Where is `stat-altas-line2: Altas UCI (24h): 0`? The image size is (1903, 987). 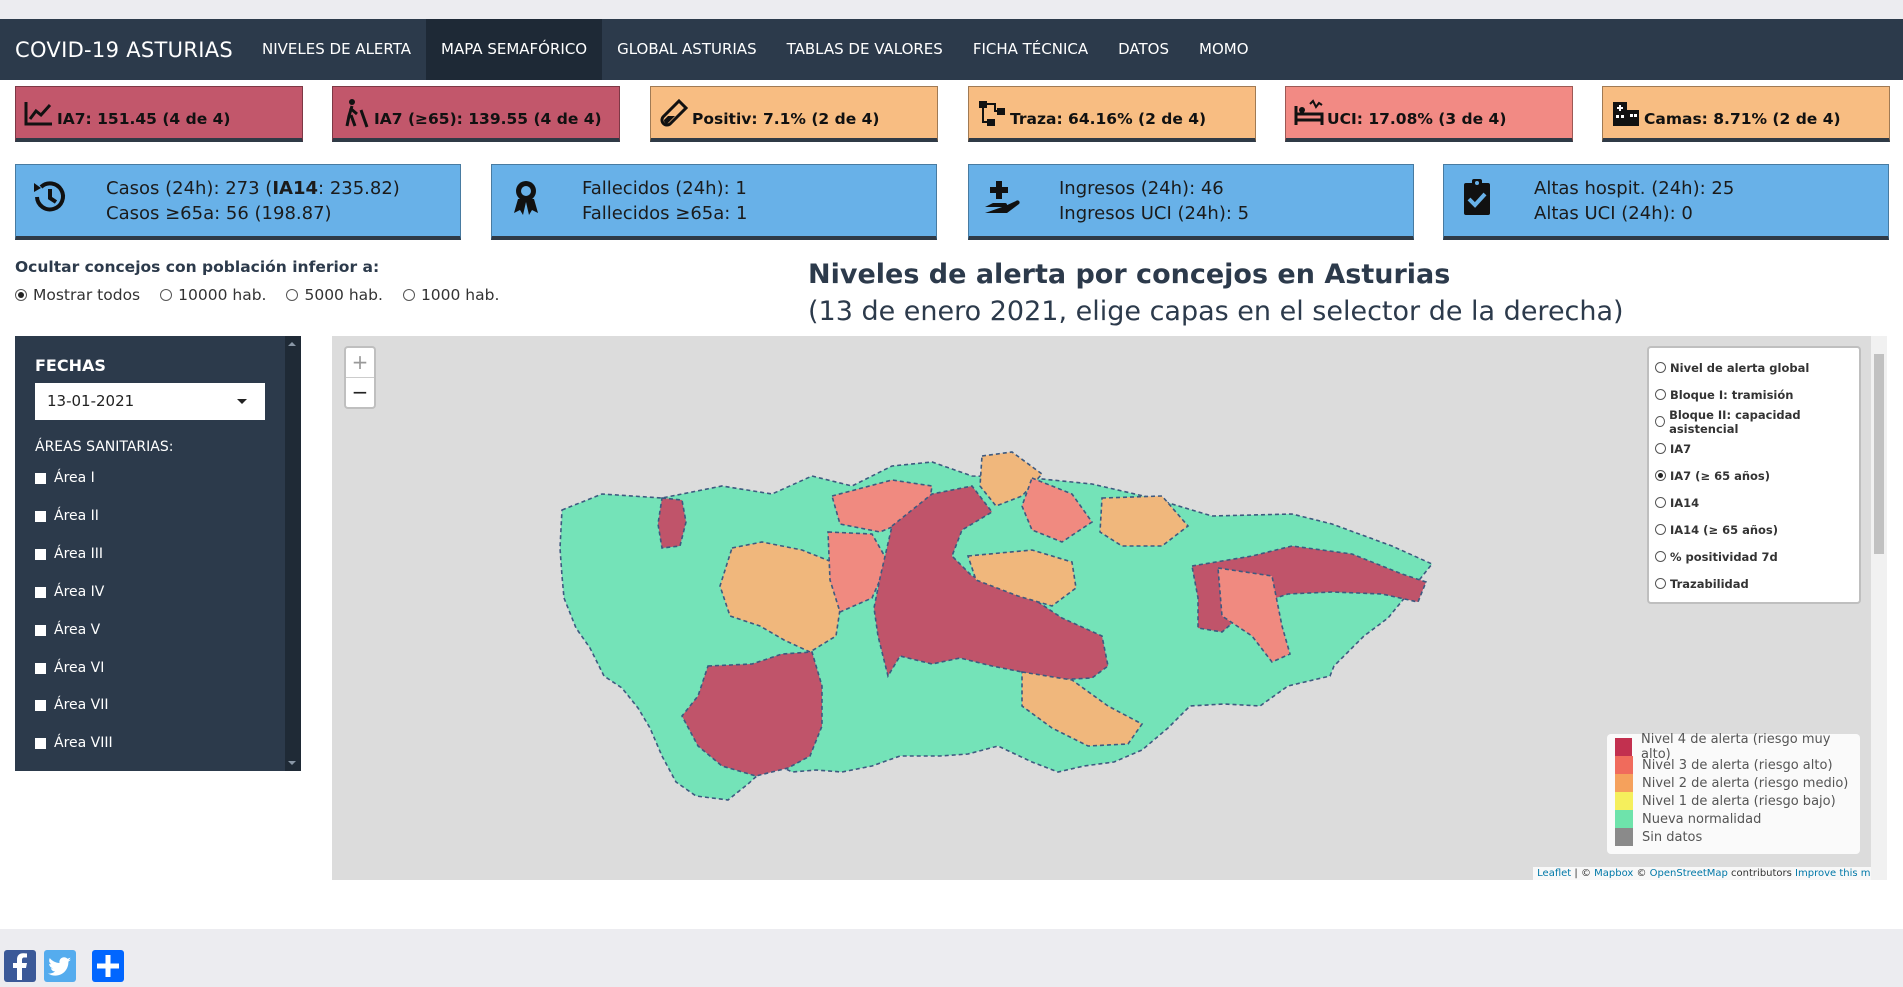
stat-altas-line2: Altas UCI (24h): 0 is located at coordinates (1613, 213).